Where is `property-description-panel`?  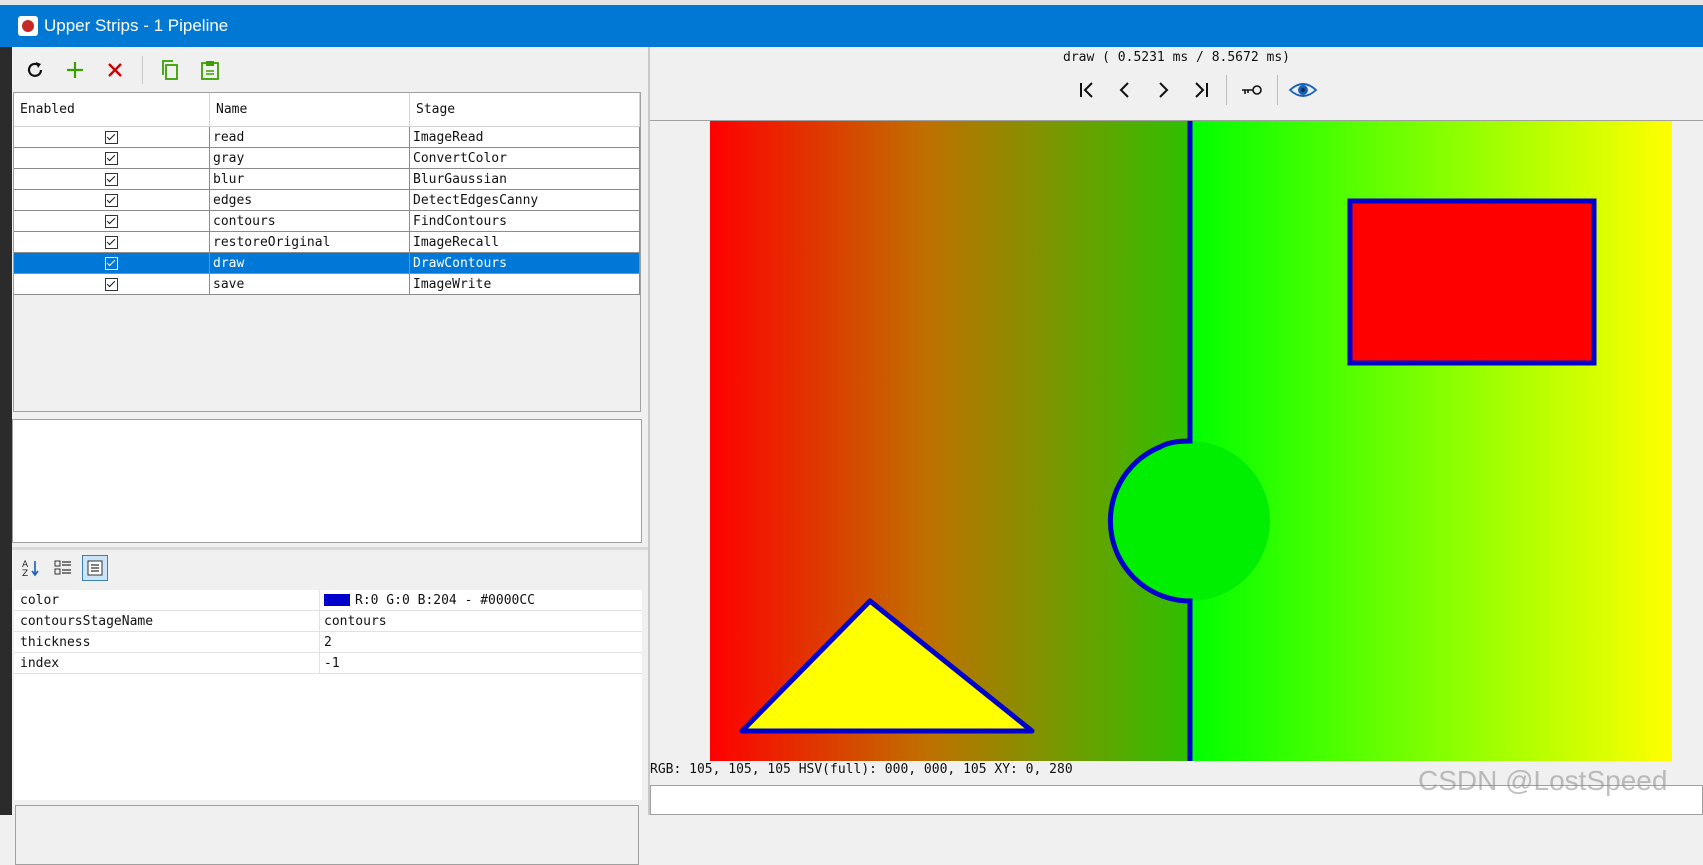 property-description-panel is located at coordinates (327, 835).